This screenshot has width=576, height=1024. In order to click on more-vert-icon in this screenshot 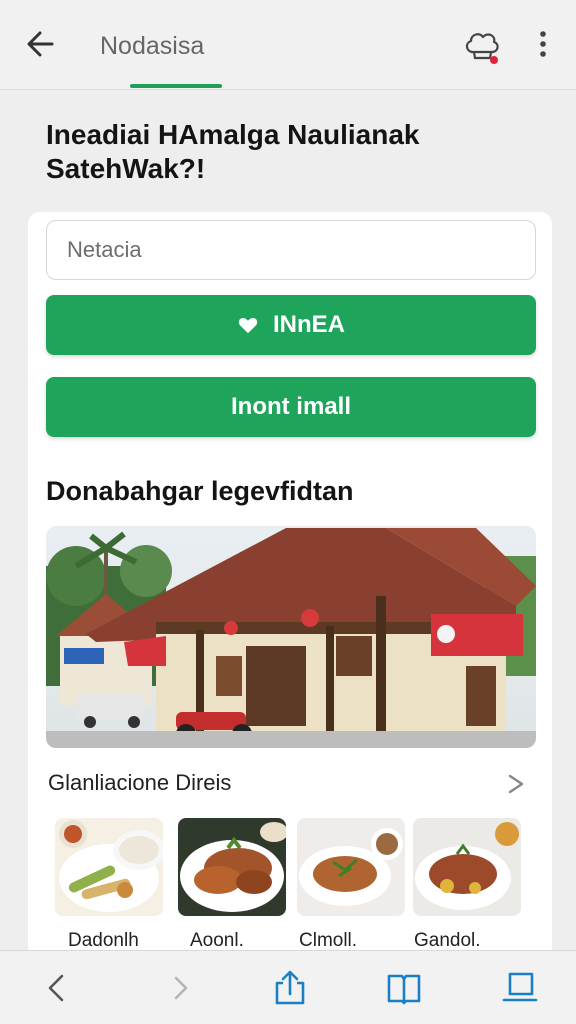, I will do `click(543, 46)`.